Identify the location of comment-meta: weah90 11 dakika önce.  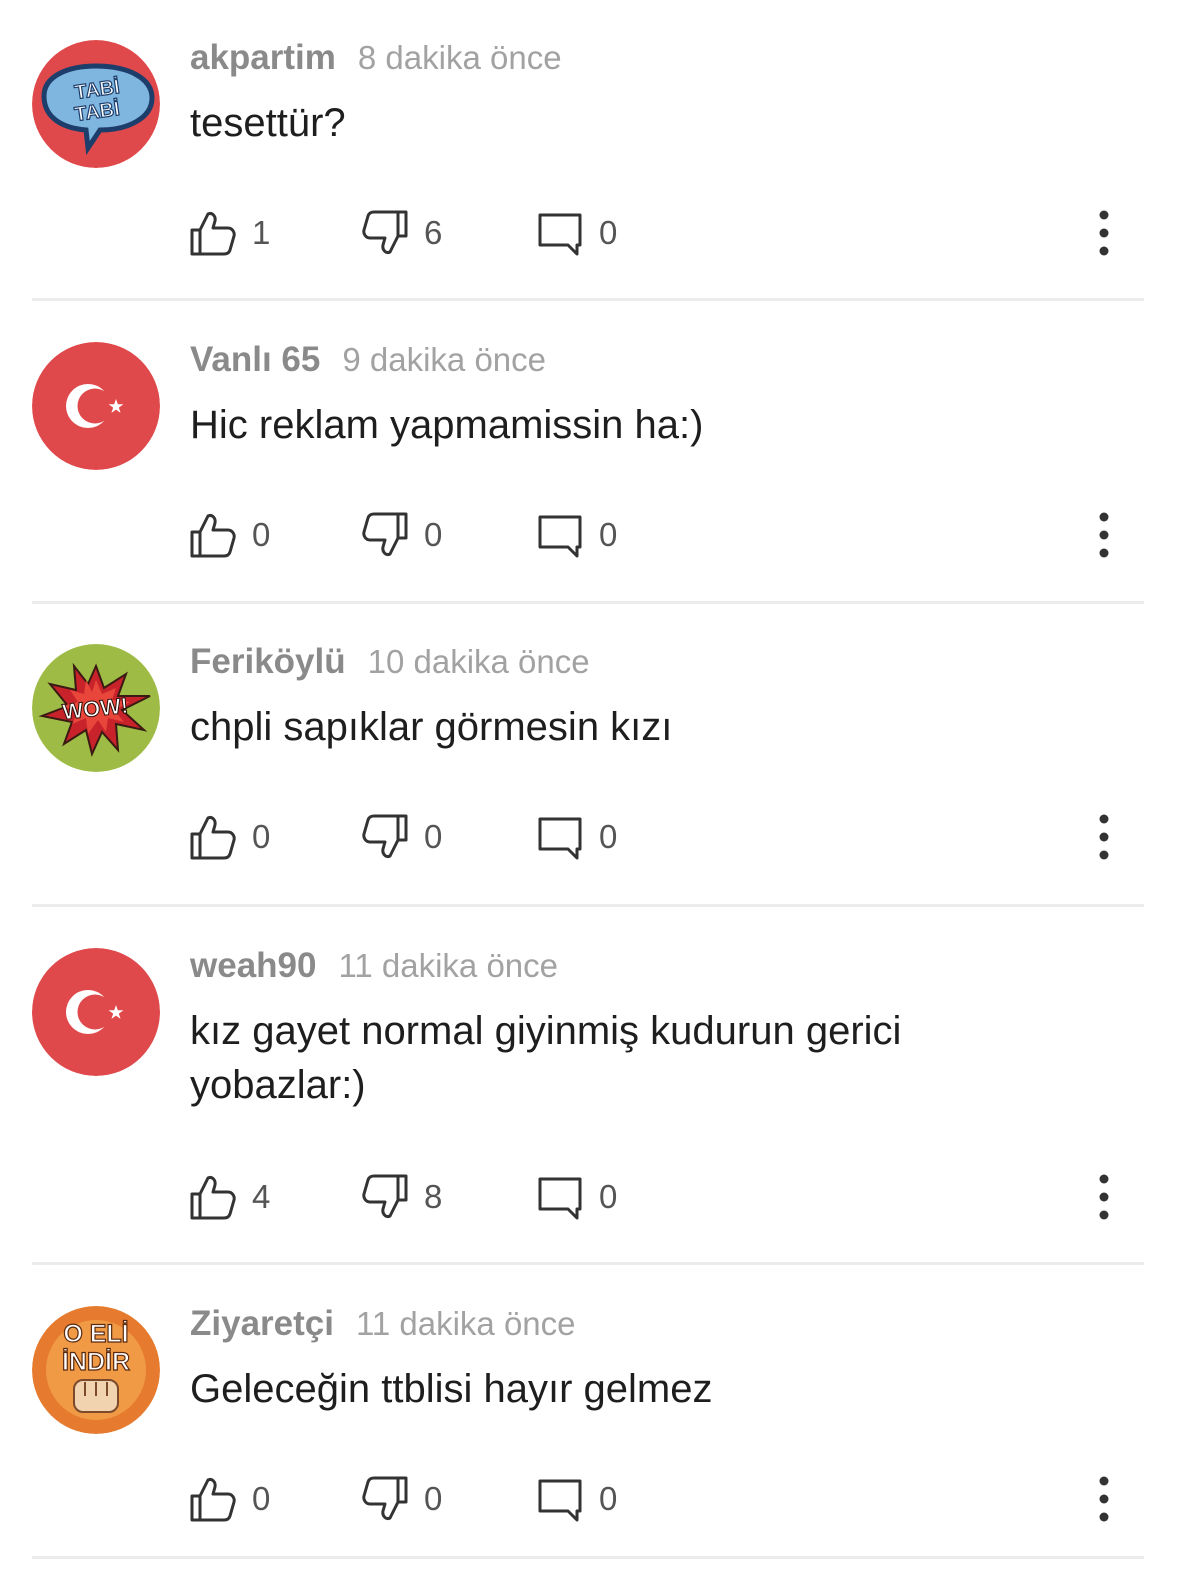
(374, 966).